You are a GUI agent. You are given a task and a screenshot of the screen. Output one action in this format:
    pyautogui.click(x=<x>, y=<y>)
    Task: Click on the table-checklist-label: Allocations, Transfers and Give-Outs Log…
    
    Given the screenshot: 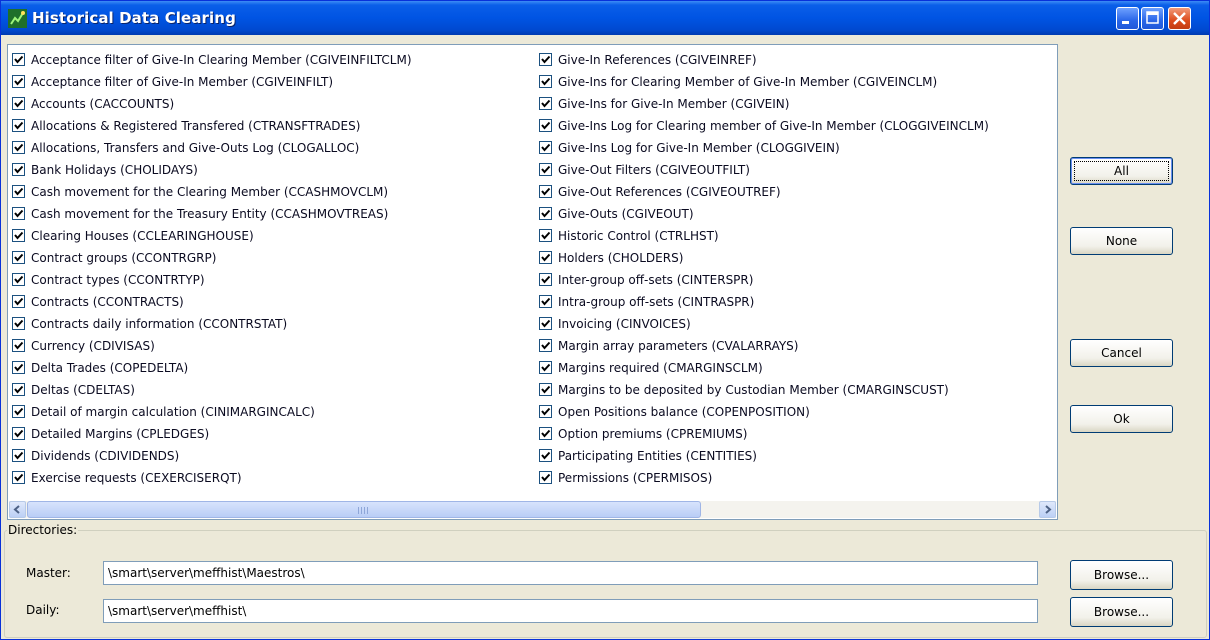 What is the action you would take?
    pyautogui.click(x=195, y=148)
    